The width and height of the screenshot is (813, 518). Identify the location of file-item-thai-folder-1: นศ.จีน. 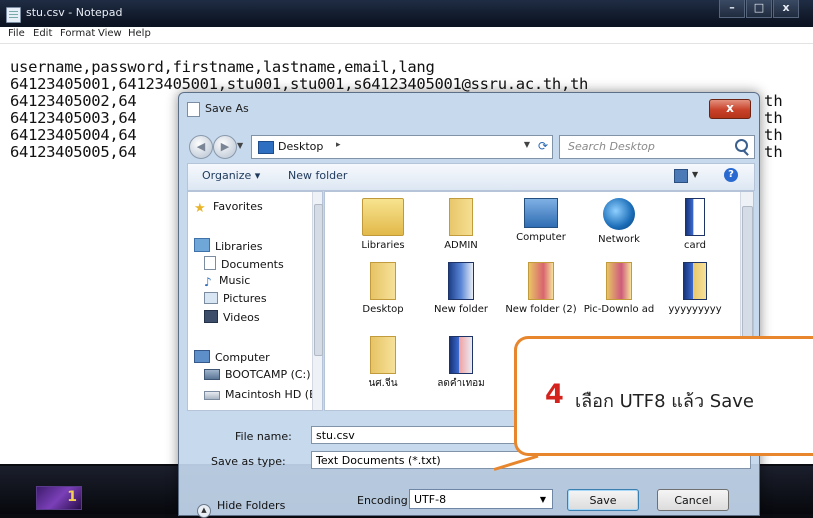
(383, 363).